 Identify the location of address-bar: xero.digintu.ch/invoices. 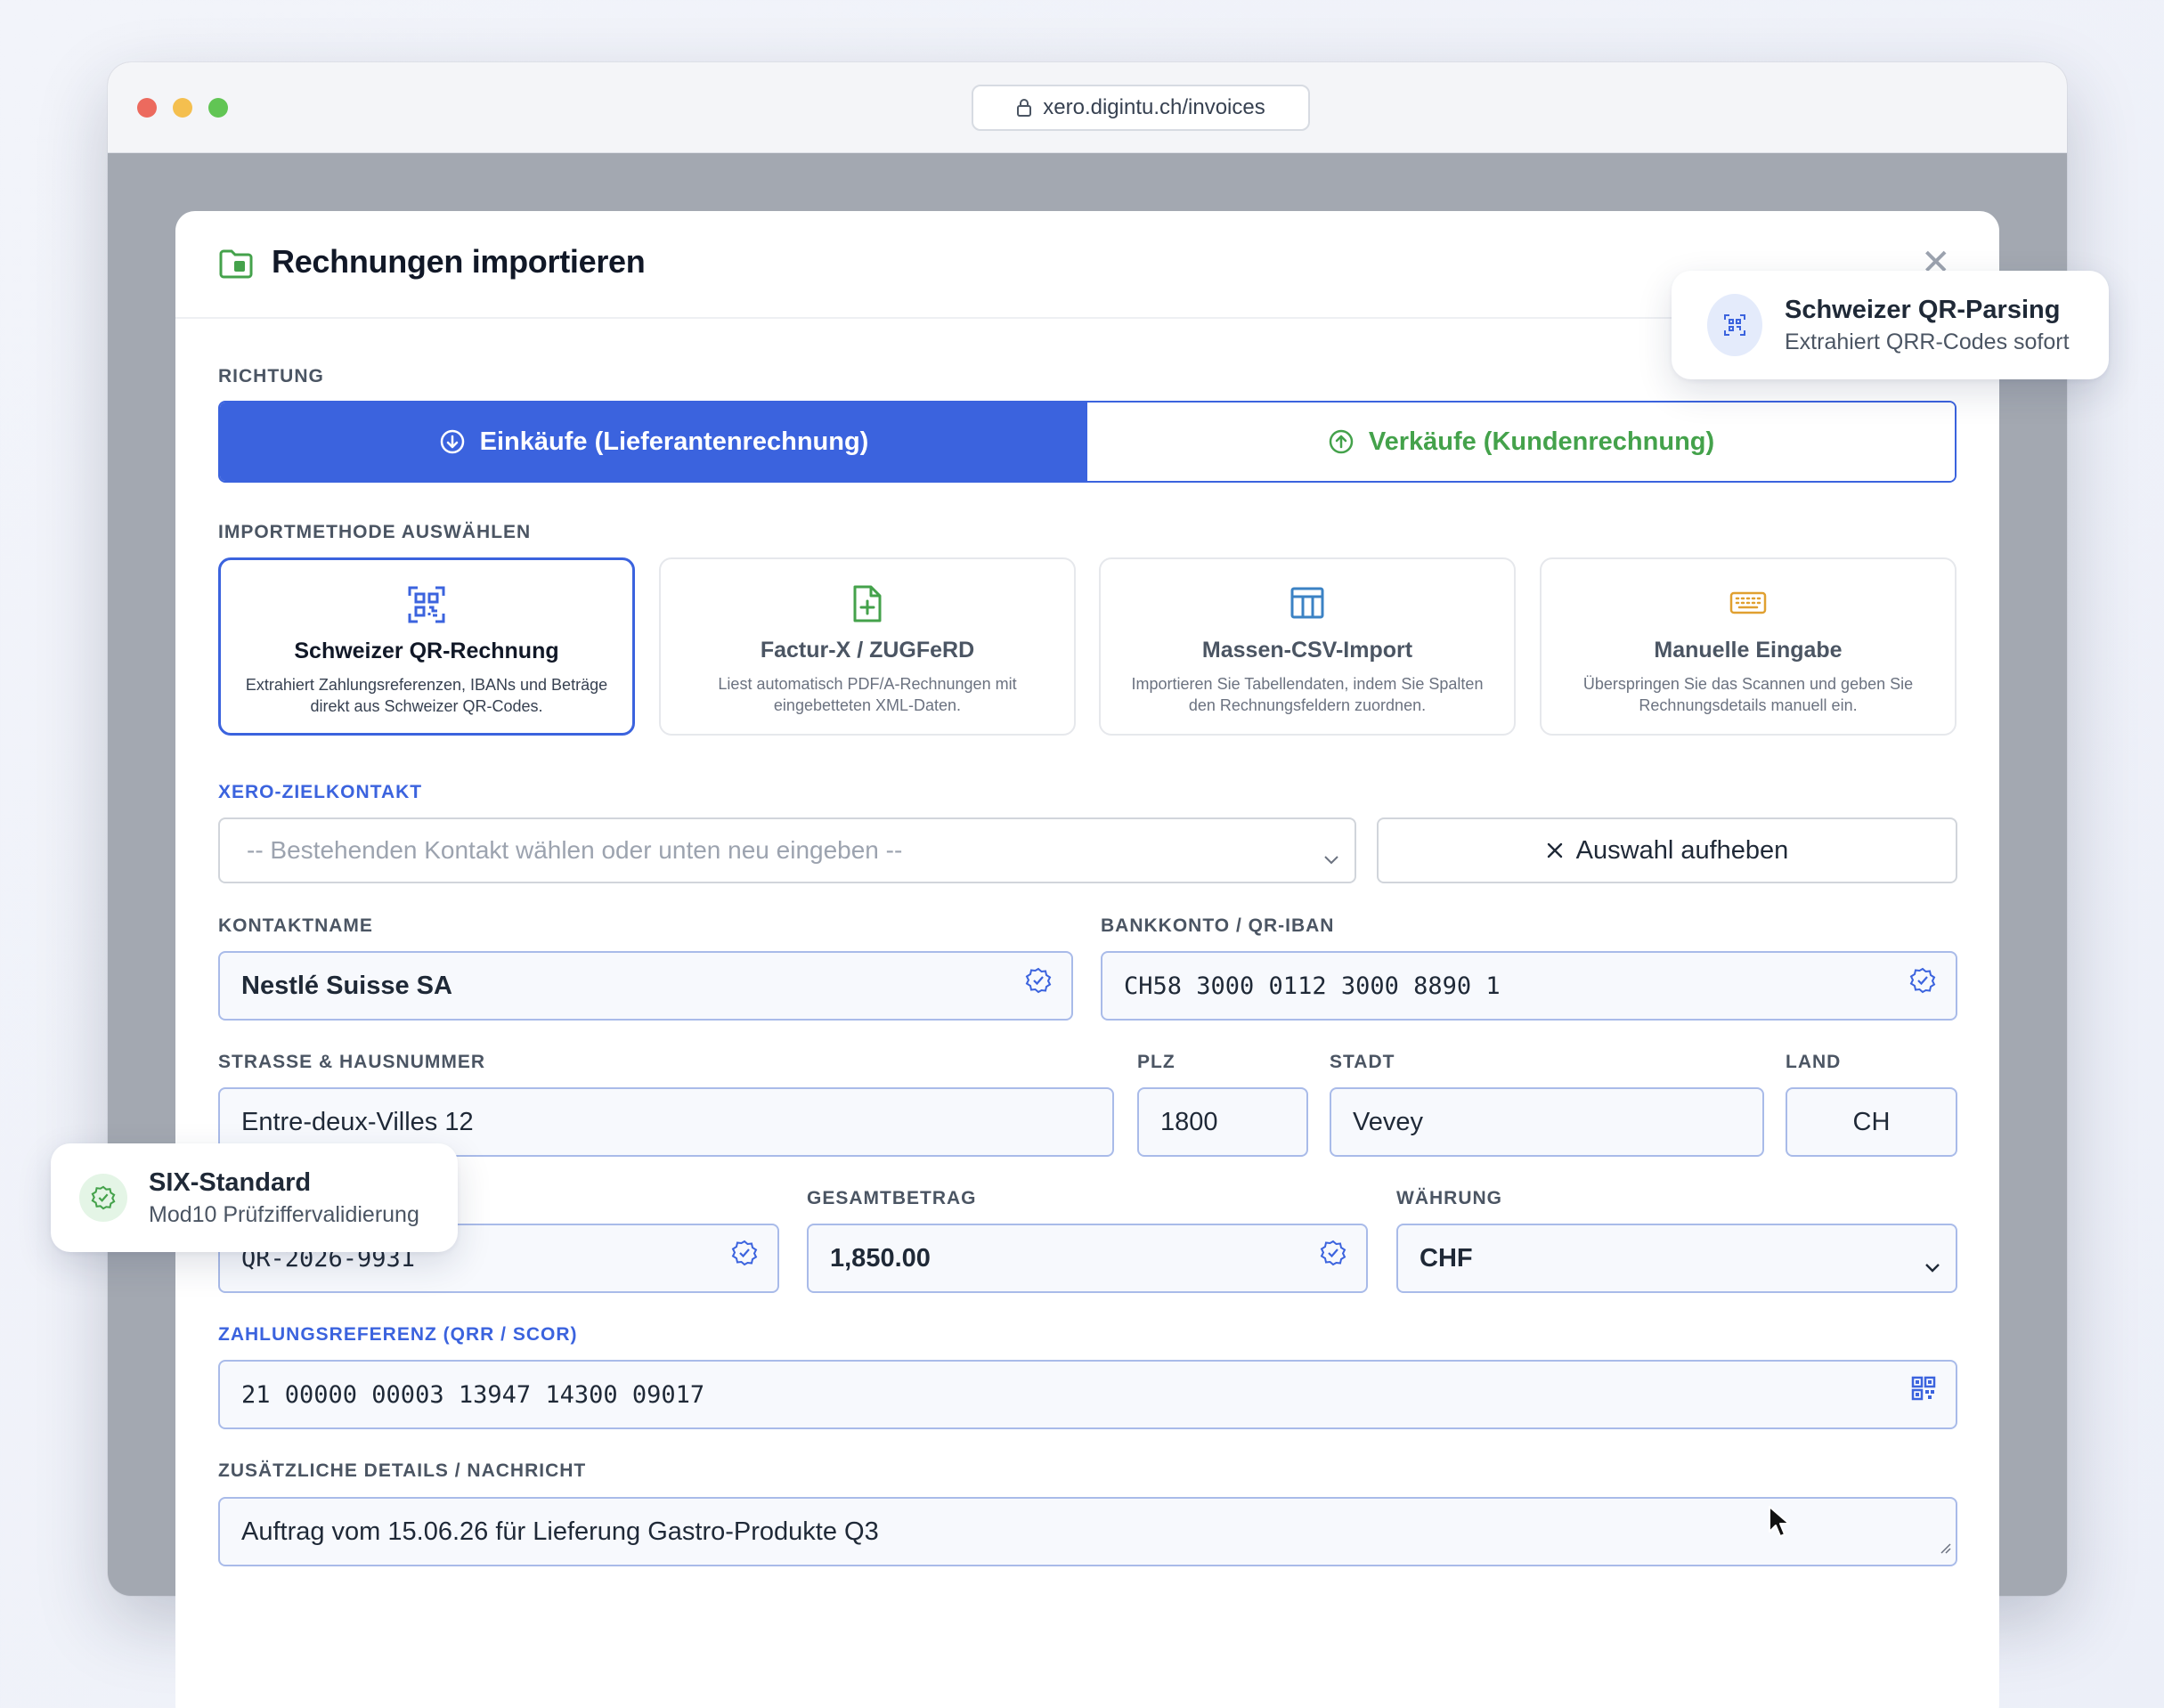
(1141, 108).